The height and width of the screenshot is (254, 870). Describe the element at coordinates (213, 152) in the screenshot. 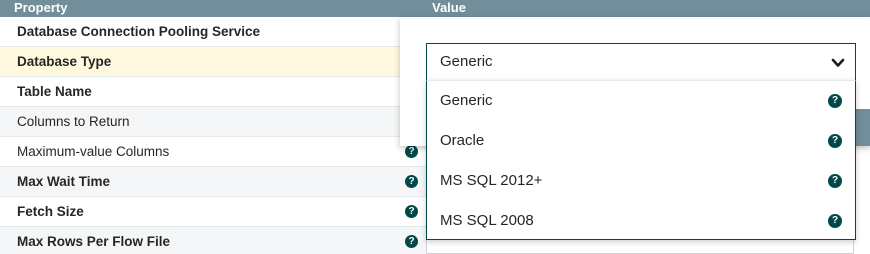

I see `property-row: Maximum-value Columns ?` at that location.